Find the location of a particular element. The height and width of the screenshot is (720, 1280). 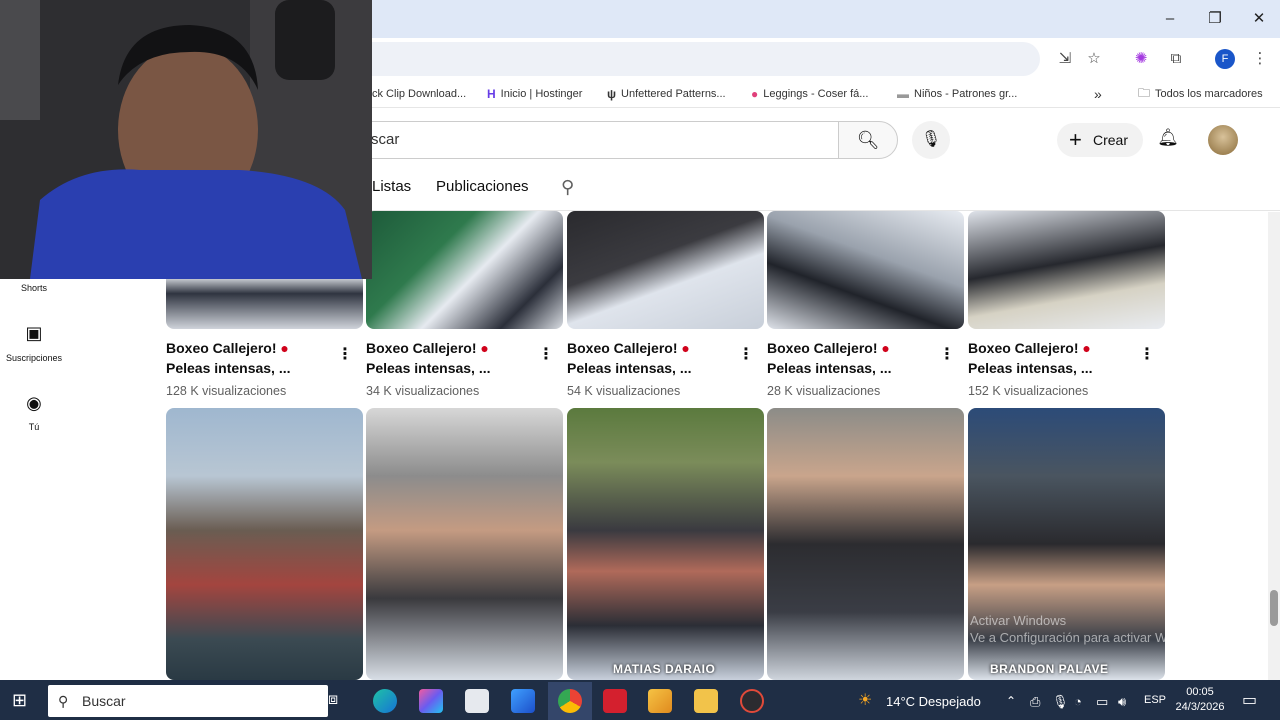

bookmarks-more-button: » is located at coordinates (1098, 94).